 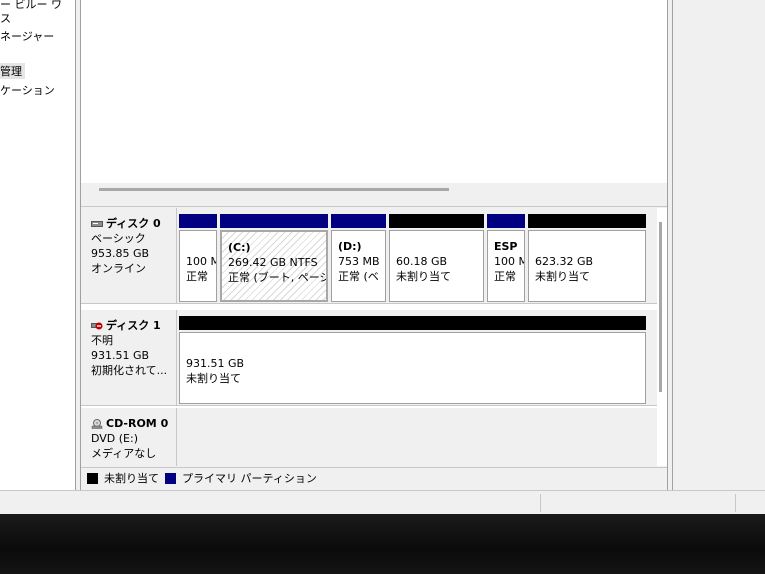 I want to click on tree-item-device-manager: ネージャー, so click(x=27, y=36).